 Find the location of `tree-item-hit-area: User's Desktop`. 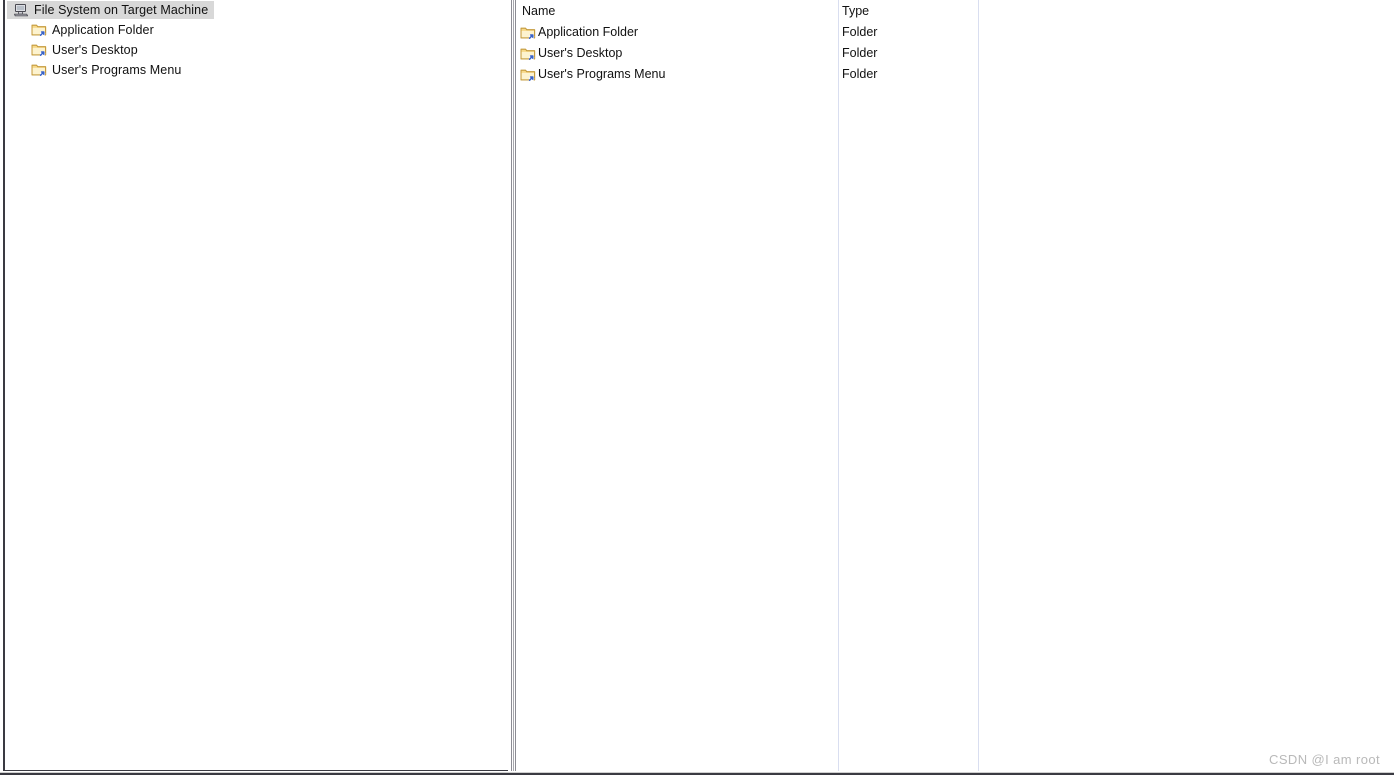

tree-item-hit-area: User's Desktop is located at coordinates (86, 50).